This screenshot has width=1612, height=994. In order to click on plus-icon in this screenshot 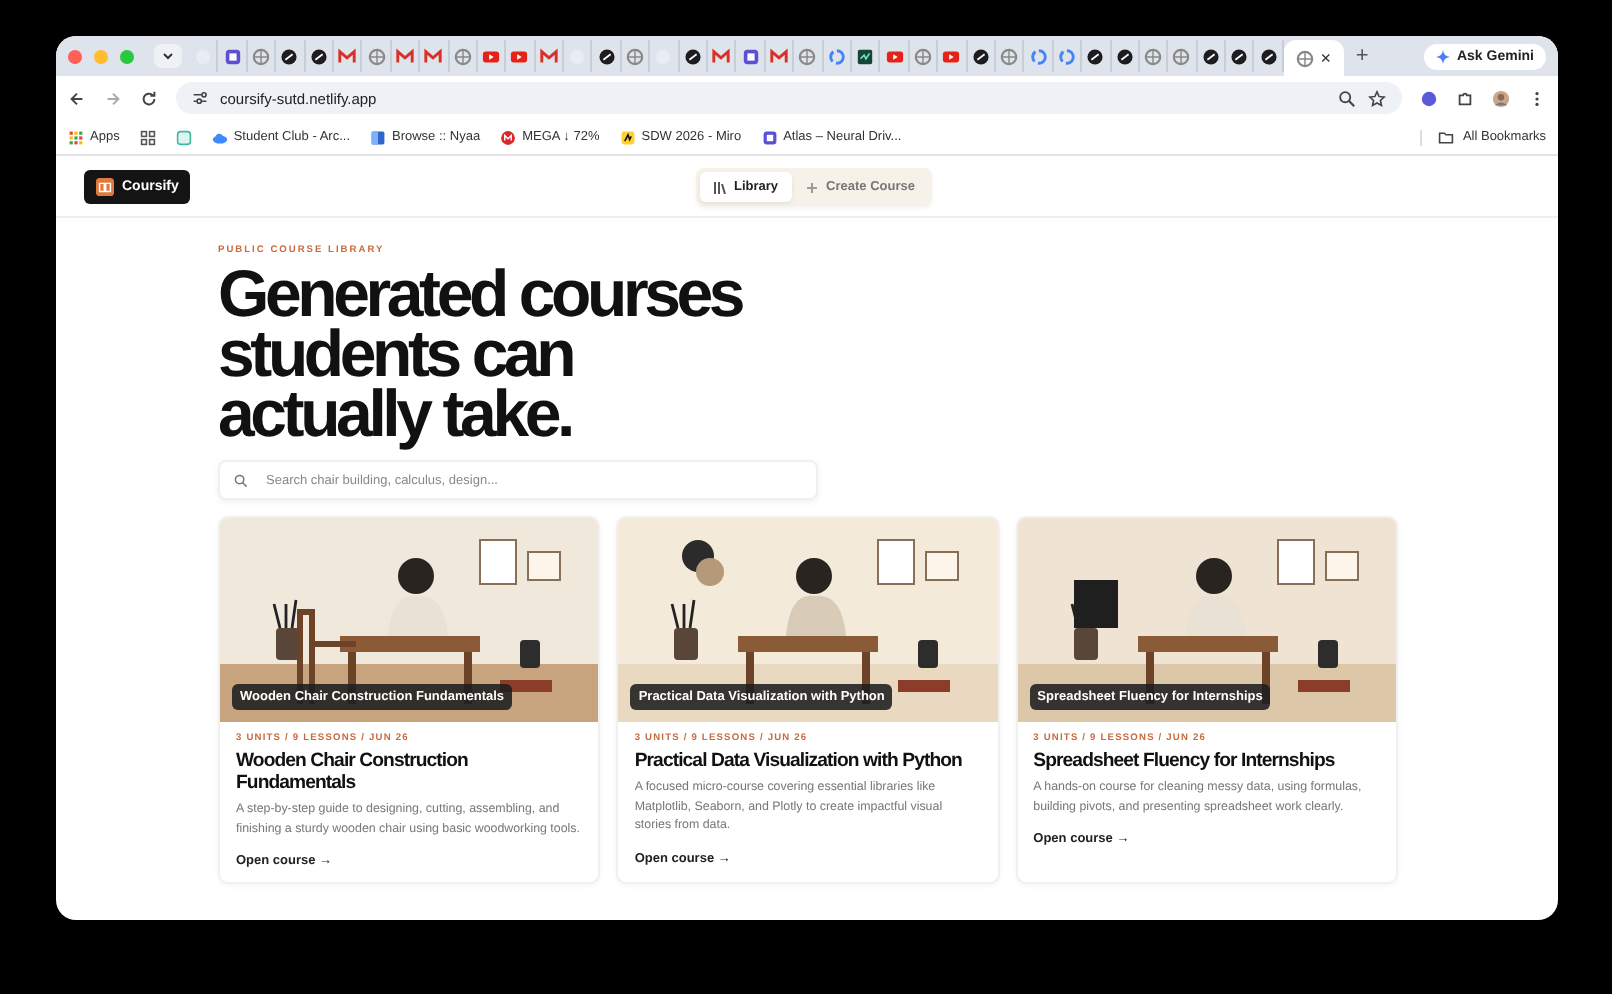, I will do `click(812, 187)`.